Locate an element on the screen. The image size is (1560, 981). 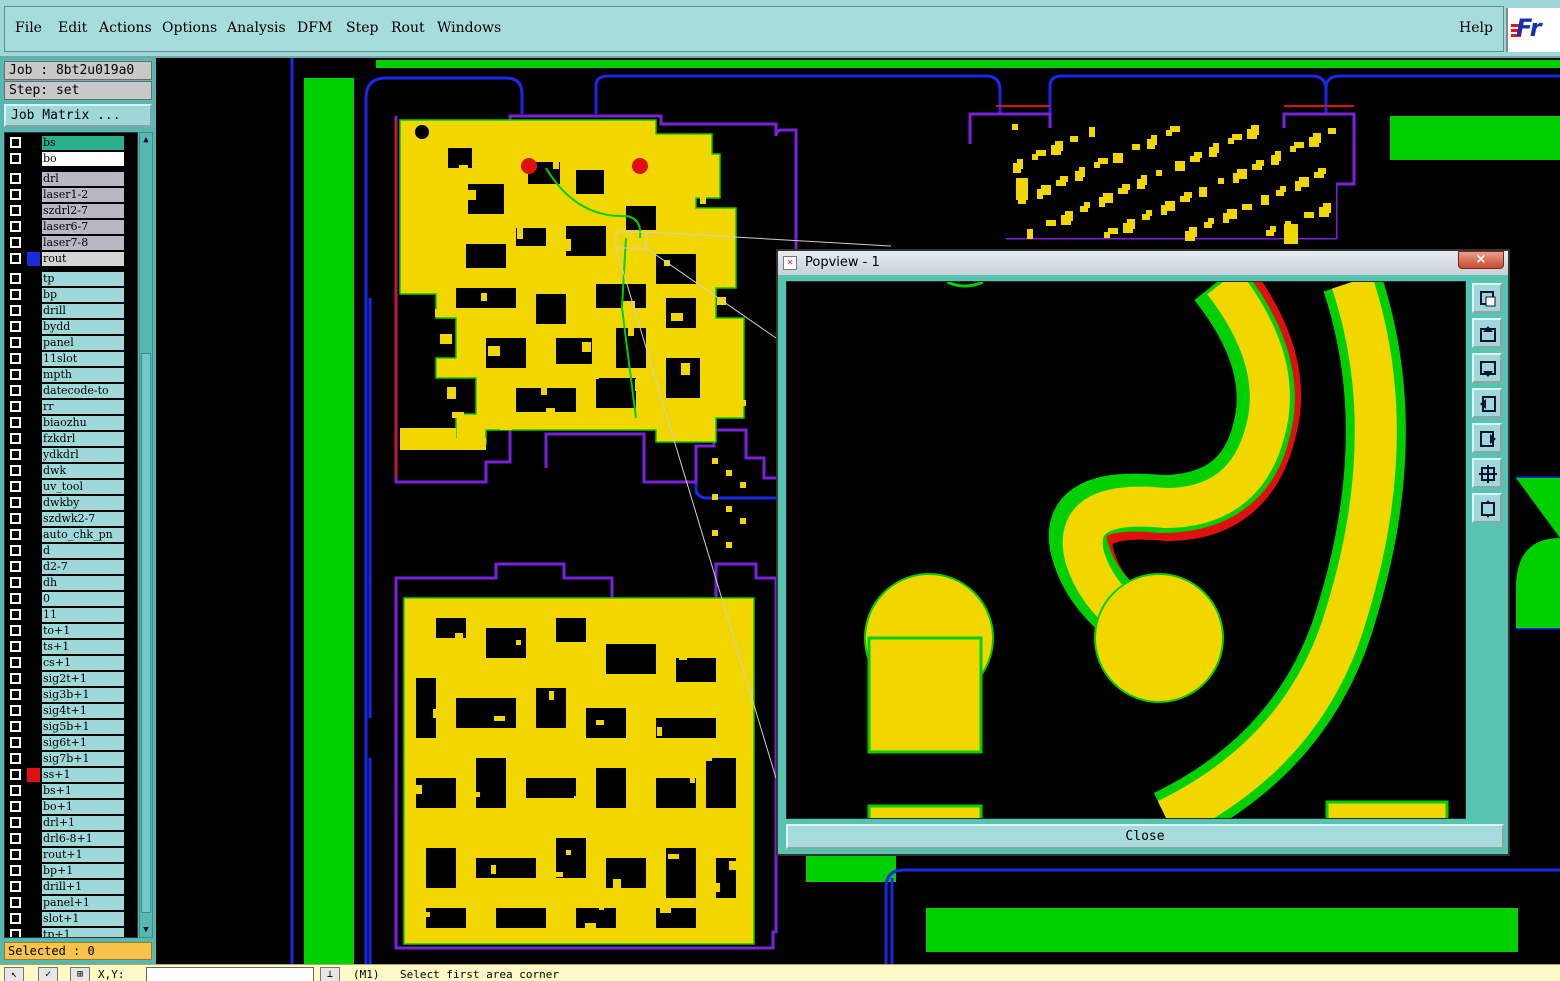
layer-name: laser1-2 is located at coordinates (83, 195).